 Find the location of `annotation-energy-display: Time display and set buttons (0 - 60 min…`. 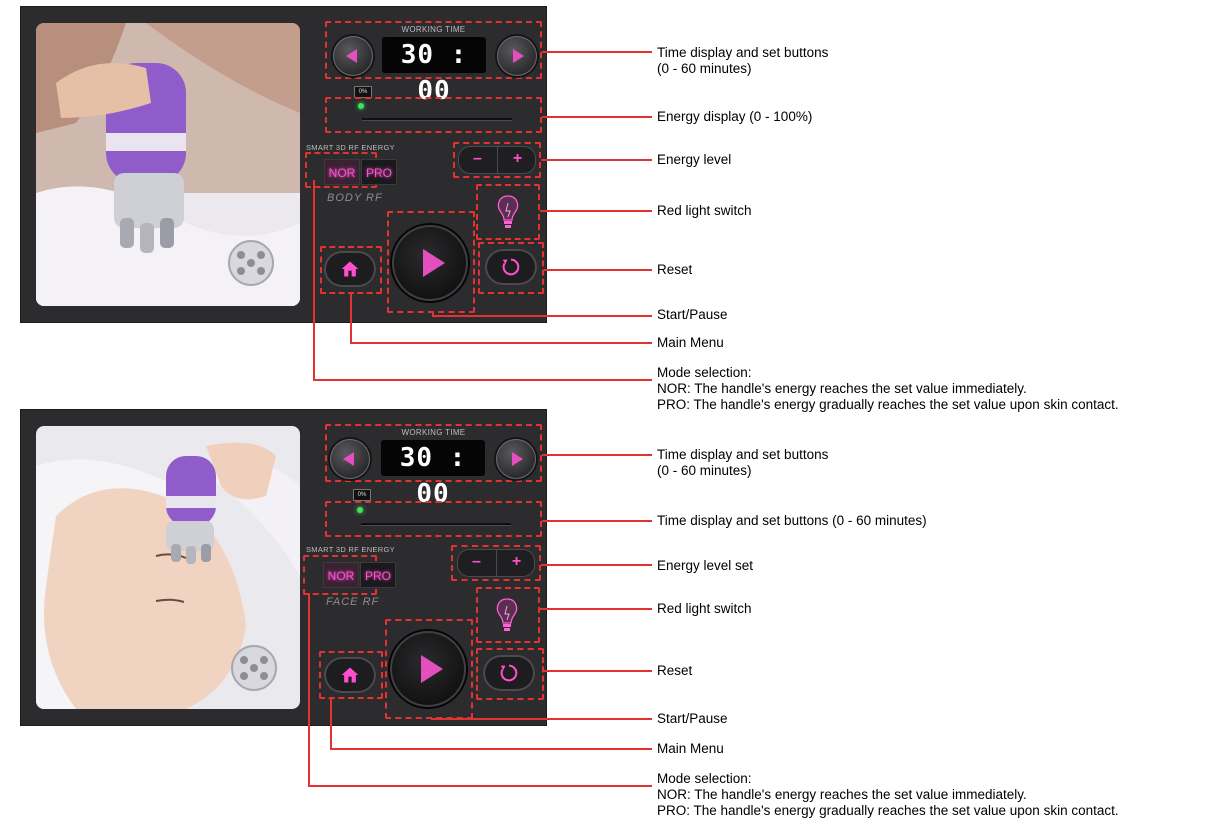

annotation-energy-display: Time display and set buttons (0 - 60 min… is located at coordinates (792, 520).